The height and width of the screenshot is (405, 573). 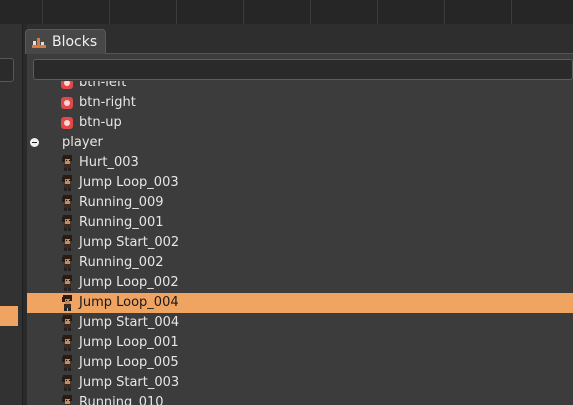 I want to click on left-panel-input, so click(x=7, y=70).